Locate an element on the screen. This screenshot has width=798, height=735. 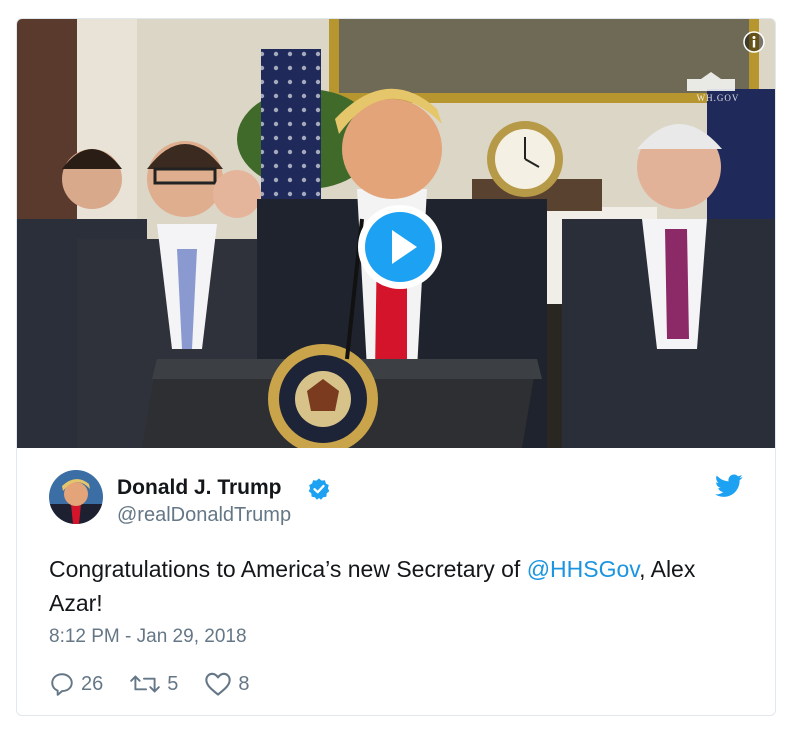
verified-badge-icon is located at coordinates (319, 489).